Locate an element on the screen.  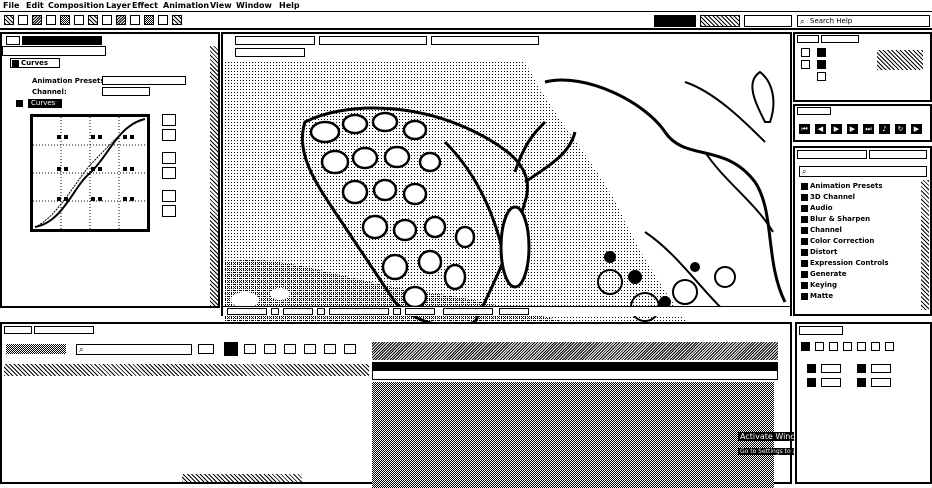
brush-tool-icon is located at coordinates (135, 20).